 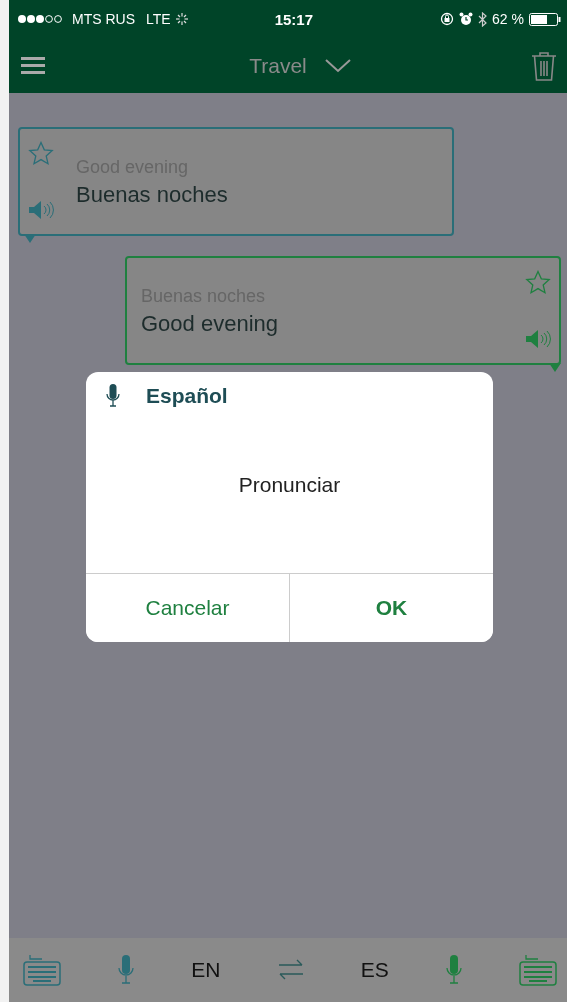 What do you see at coordinates (508, 19) in the screenshot?
I see `battery-percentage: 62 %` at bounding box center [508, 19].